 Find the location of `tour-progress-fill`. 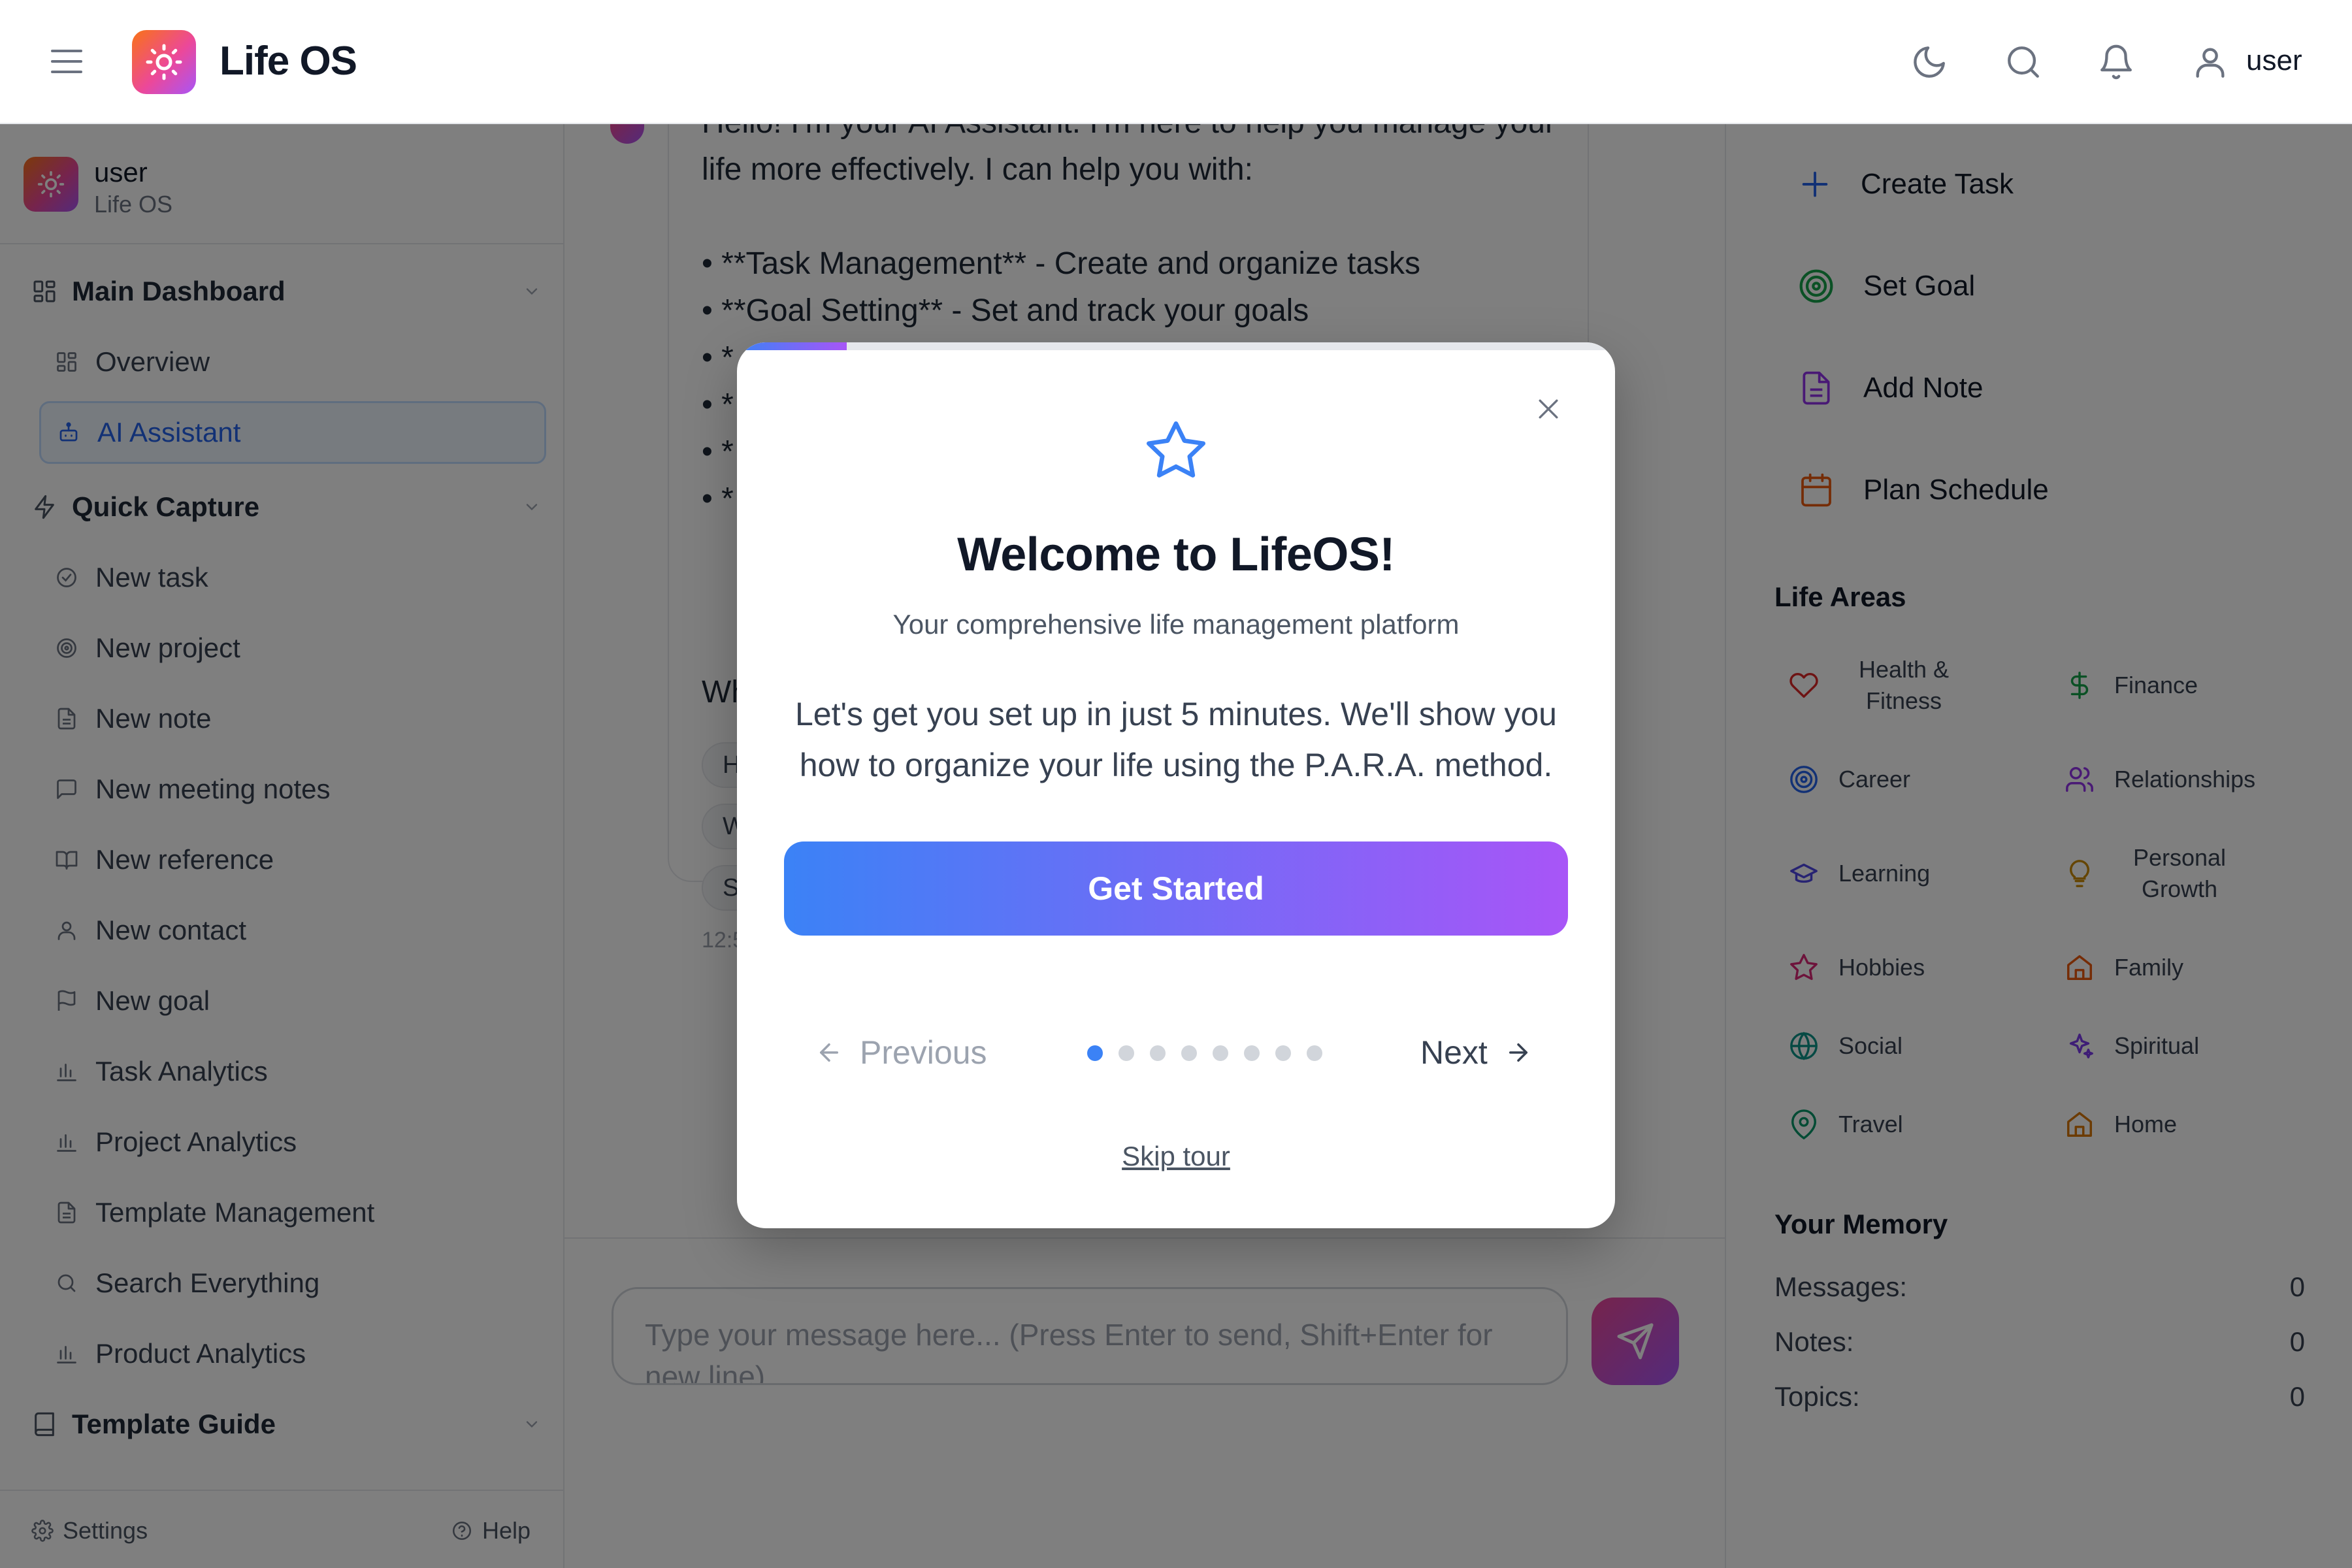

tour-progress-fill is located at coordinates (792, 346).